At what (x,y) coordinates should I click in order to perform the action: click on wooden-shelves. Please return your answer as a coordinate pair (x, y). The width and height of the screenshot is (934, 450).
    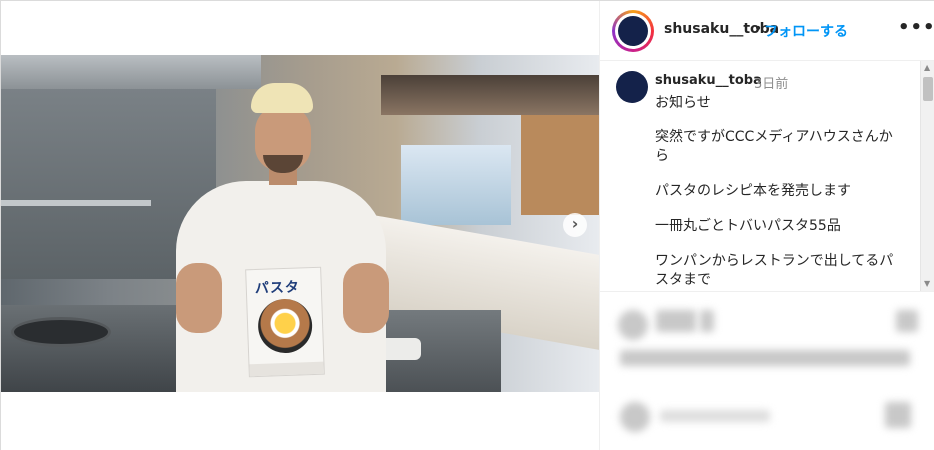
    Looking at the image, I should click on (560, 165).